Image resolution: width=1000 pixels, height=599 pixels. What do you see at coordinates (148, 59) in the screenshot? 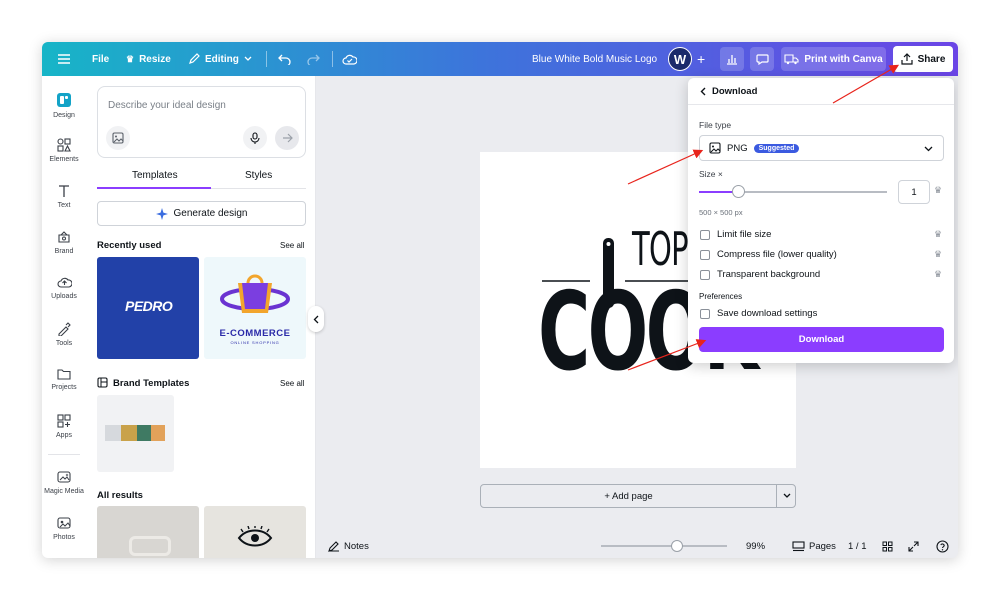
I see `resize-button: ♛ Resize` at bounding box center [148, 59].